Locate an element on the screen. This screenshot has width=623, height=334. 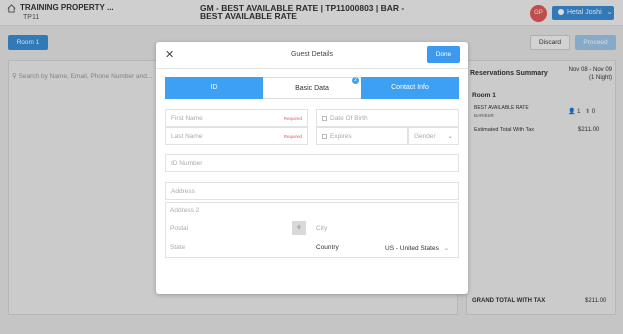
tab-basic-data-label: Basic Data is located at coordinates (312, 88).